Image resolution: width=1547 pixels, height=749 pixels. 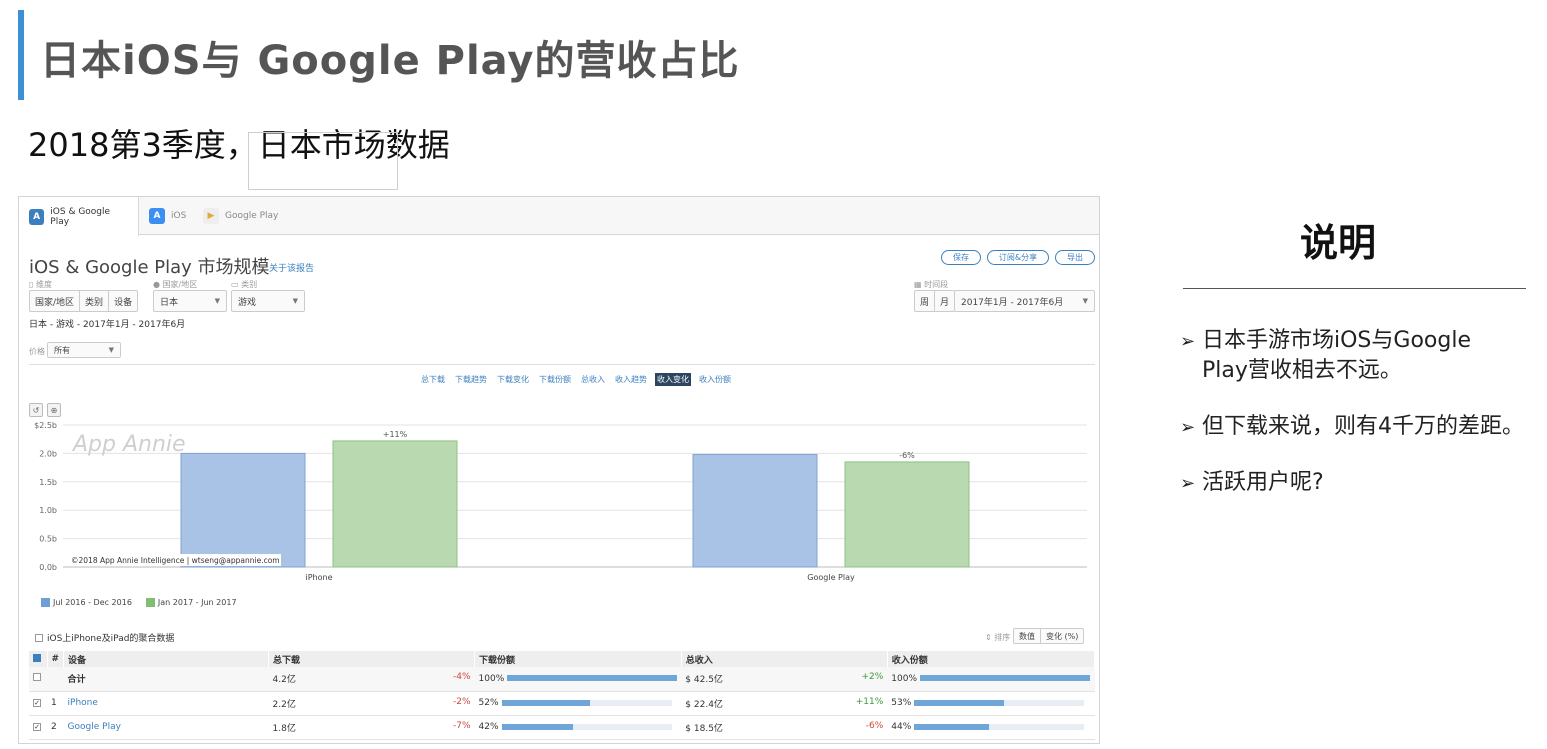 I want to click on metric-subtabs: 总下载 下载趋势 下载变化 下载份额 总收入 收入趋势 收入变化 收入份额, so click(x=576, y=379).